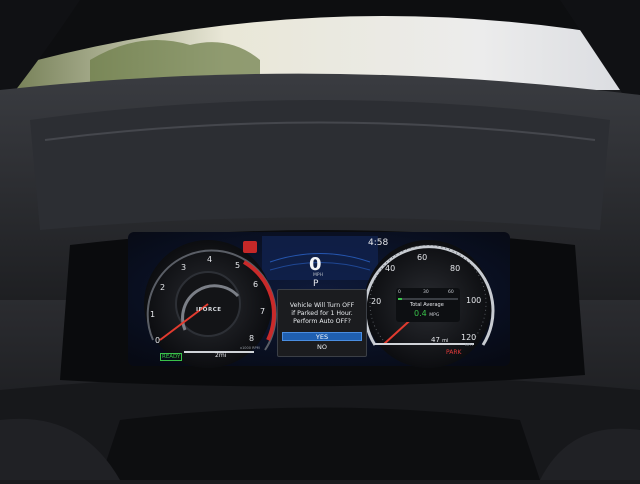 This screenshot has height=484, width=640. What do you see at coordinates (318, 275) in the screenshot?
I see `speed-unit-label: MPH` at bounding box center [318, 275].